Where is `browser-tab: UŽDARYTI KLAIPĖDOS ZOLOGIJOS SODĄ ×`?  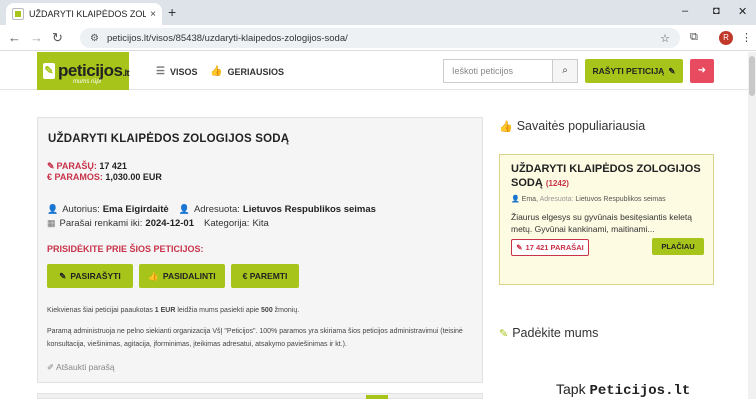 browser-tab: UŽDARYTI KLAIPĖDOS ZOLOGIJOS SODĄ × is located at coordinates (84, 14).